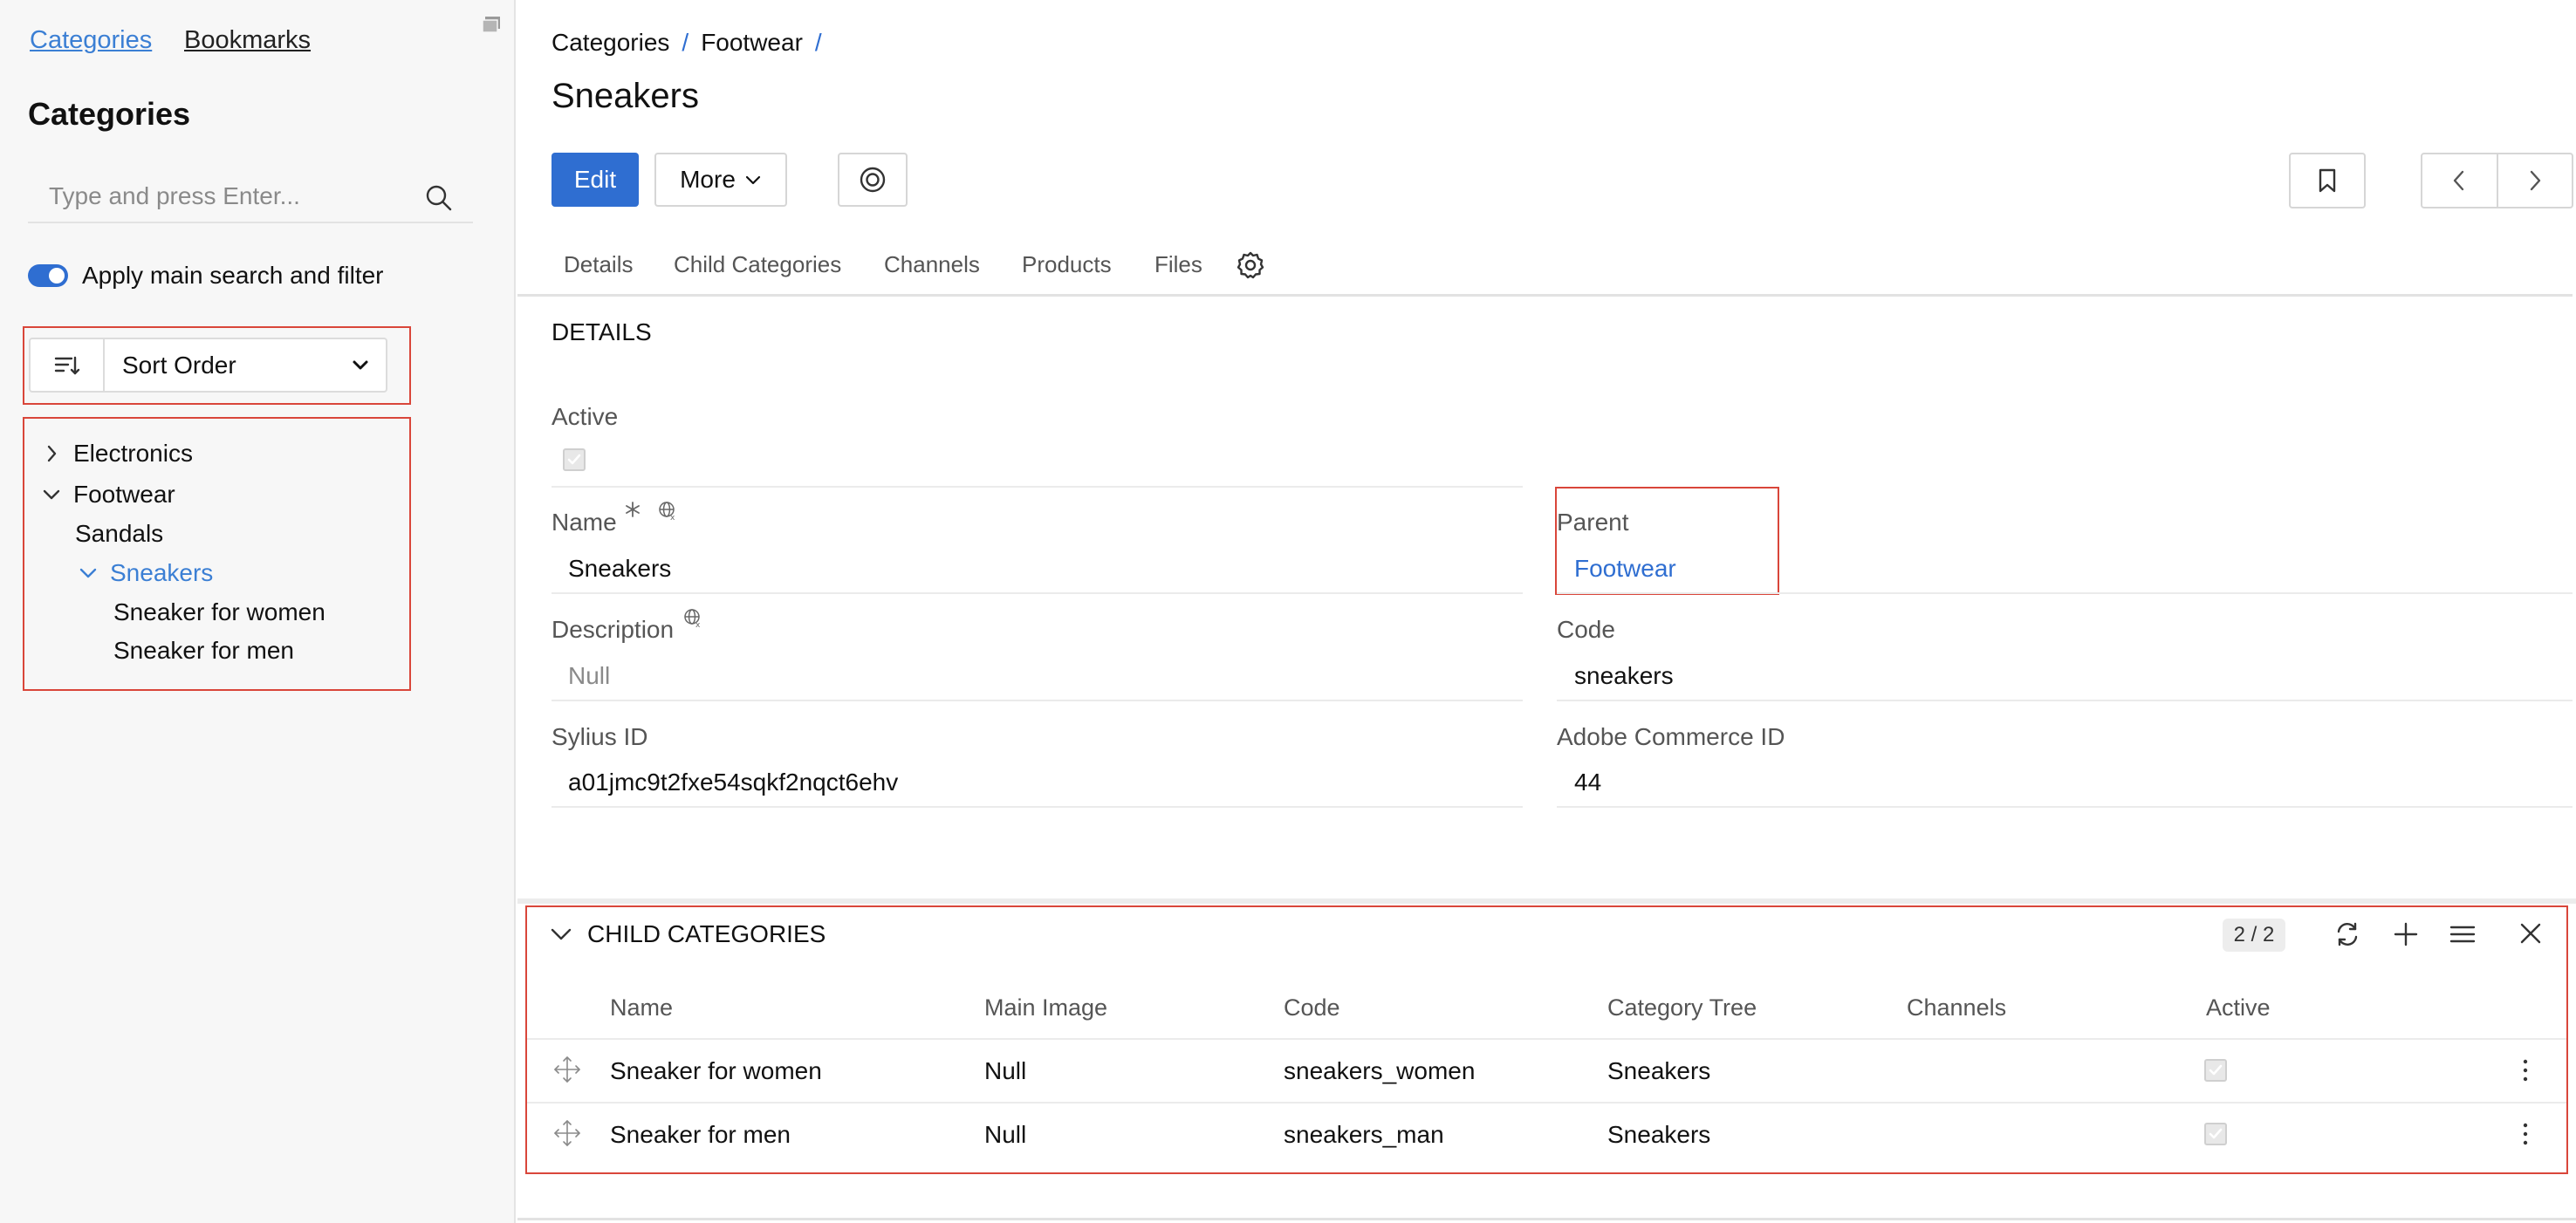  What do you see at coordinates (585, 416) in the screenshot?
I see `active-label: Active` at bounding box center [585, 416].